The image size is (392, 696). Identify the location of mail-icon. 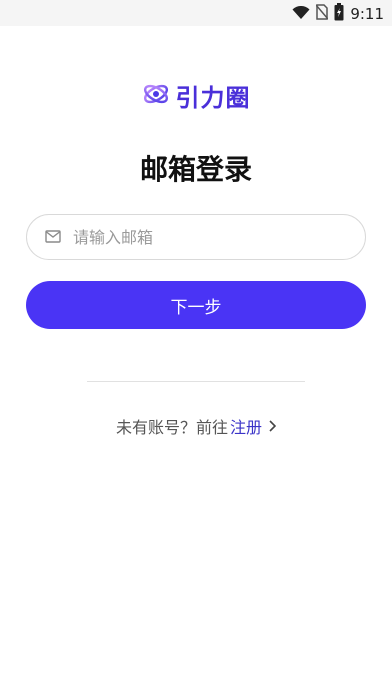
(53, 237).